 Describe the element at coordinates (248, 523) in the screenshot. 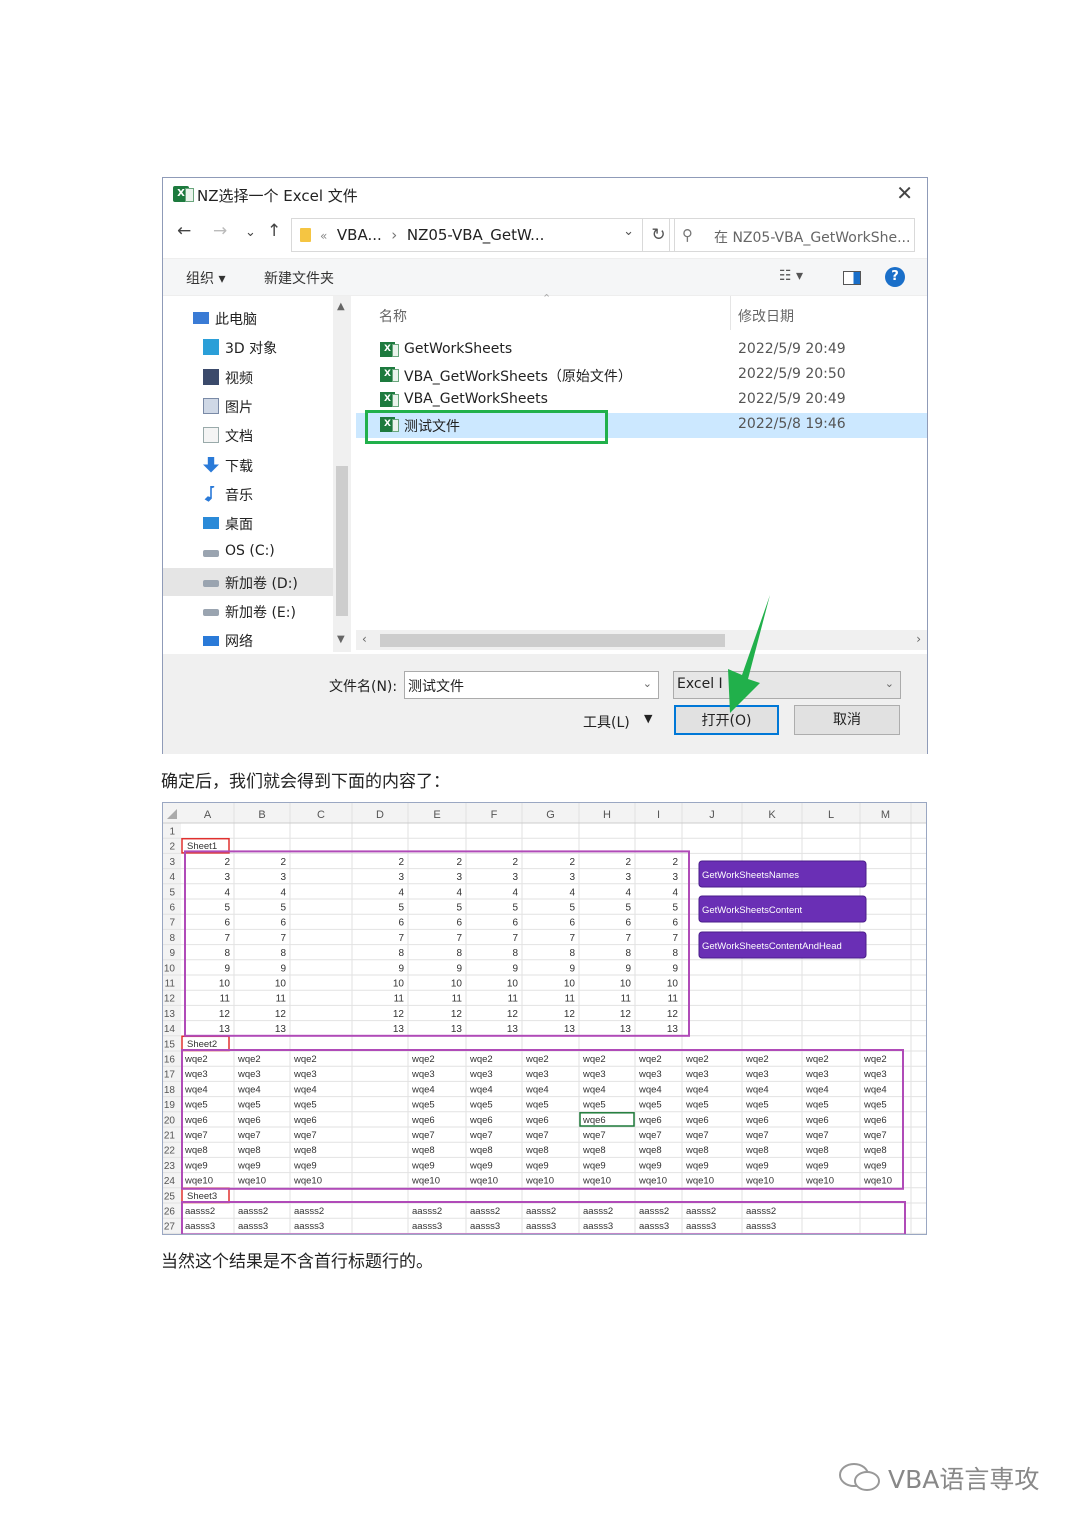

I see `sidebar-item: 桌面` at that location.